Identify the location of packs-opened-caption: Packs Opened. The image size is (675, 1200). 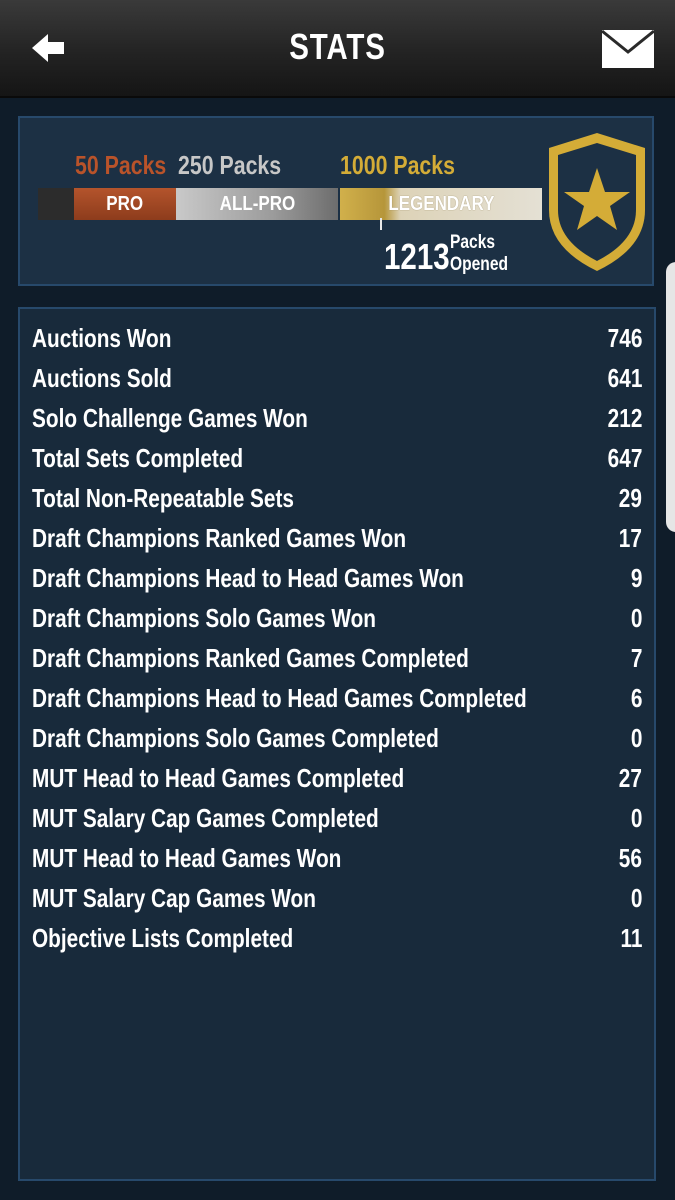
(479, 254).